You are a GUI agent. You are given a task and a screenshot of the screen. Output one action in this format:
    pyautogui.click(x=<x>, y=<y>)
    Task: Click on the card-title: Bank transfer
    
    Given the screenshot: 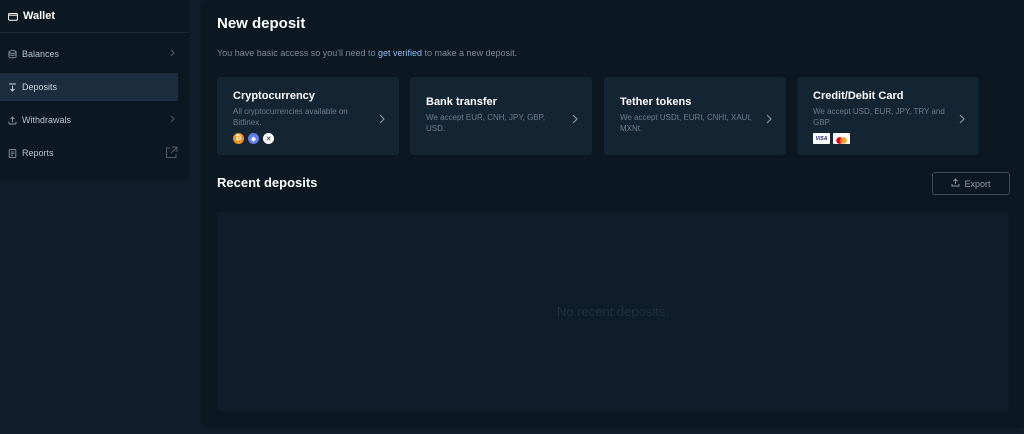 What is the action you would take?
    pyautogui.click(x=461, y=102)
    